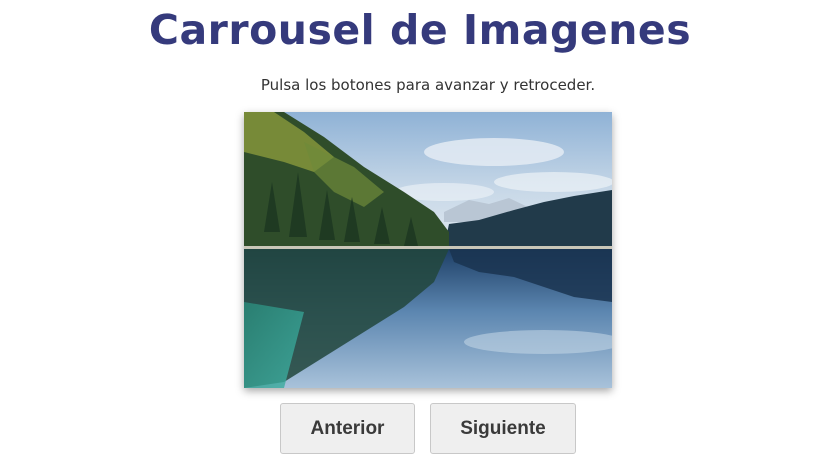 Image resolution: width=840 pixels, height=472 pixels. Describe the element at coordinates (347, 428) in the screenshot. I see `previous-button: Anterior` at that location.